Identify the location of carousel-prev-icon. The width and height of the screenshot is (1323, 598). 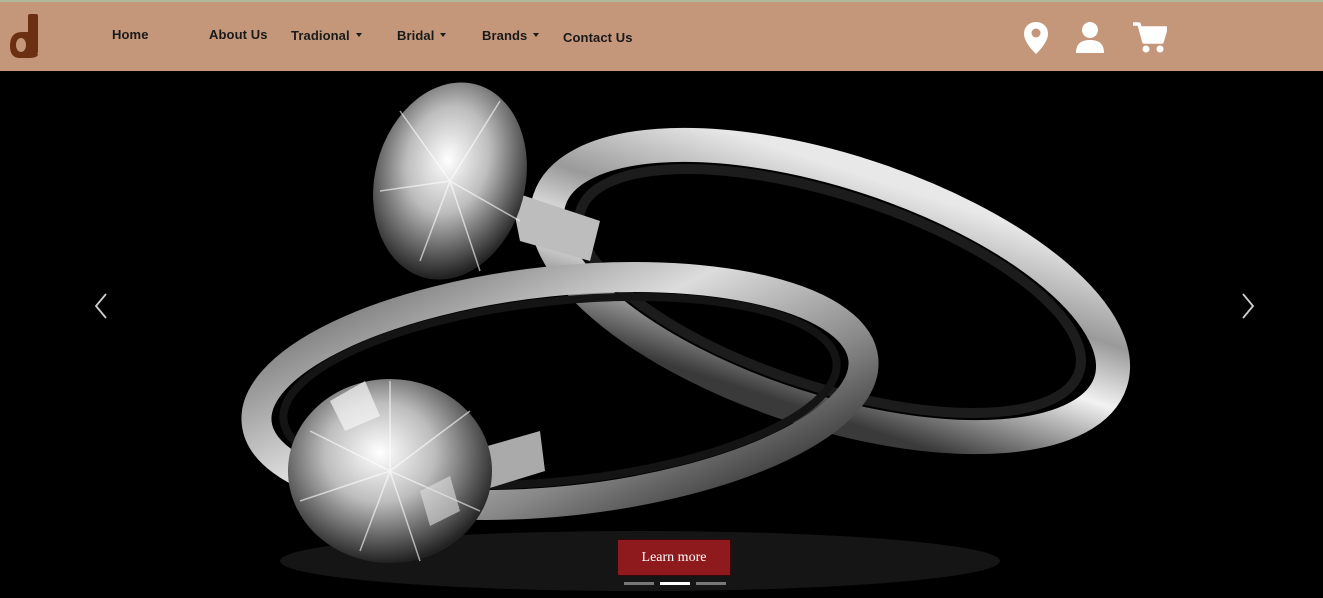
(101, 306).